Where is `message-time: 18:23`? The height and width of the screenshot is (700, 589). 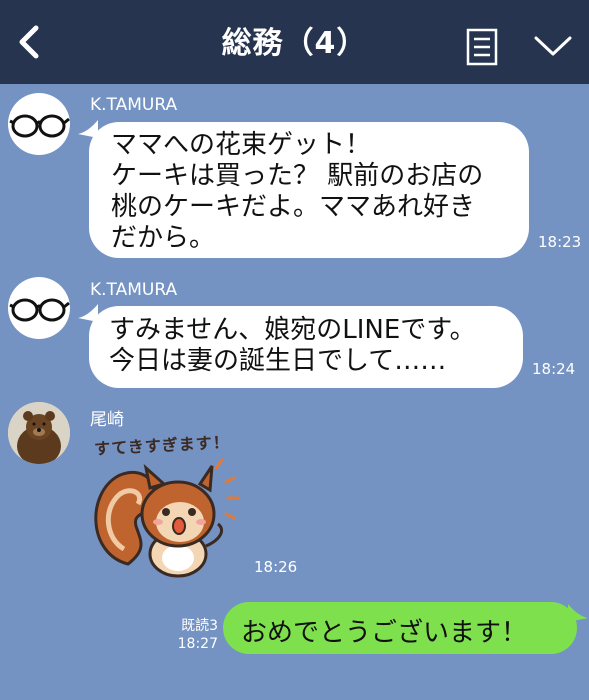 message-time: 18:23 is located at coordinates (560, 242).